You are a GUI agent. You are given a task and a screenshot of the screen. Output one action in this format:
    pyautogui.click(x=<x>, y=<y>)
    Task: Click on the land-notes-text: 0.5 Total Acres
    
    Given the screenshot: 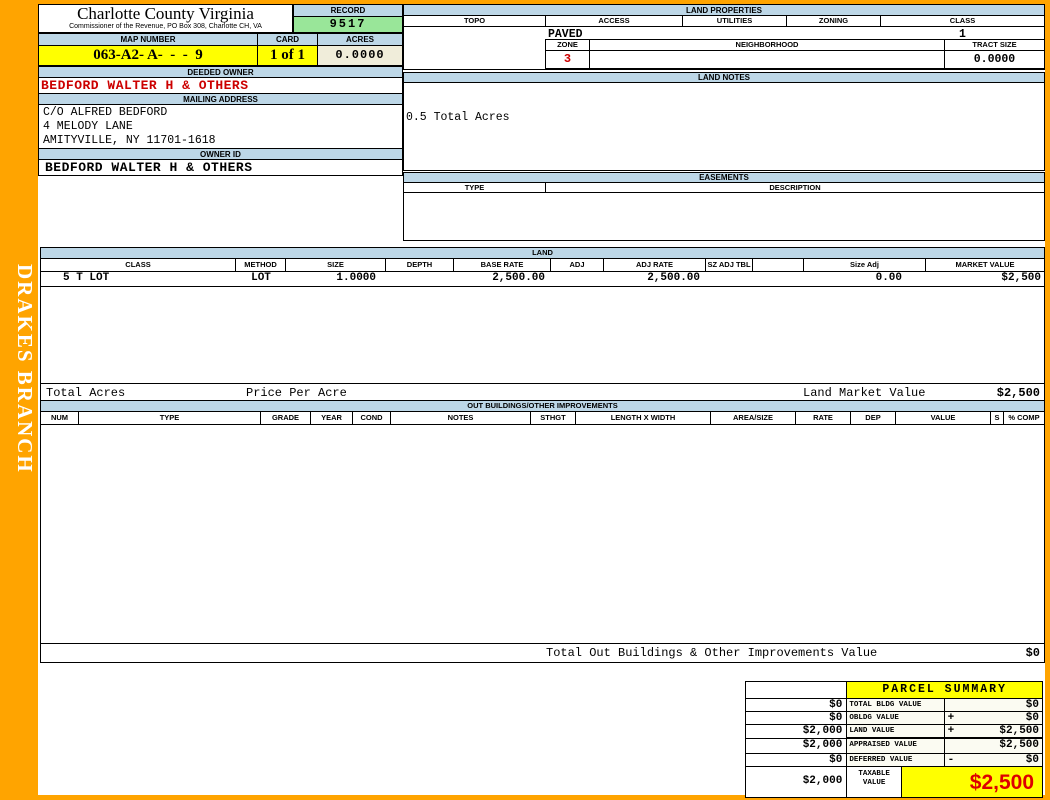 What is the action you would take?
    pyautogui.click(x=458, y=117)
    